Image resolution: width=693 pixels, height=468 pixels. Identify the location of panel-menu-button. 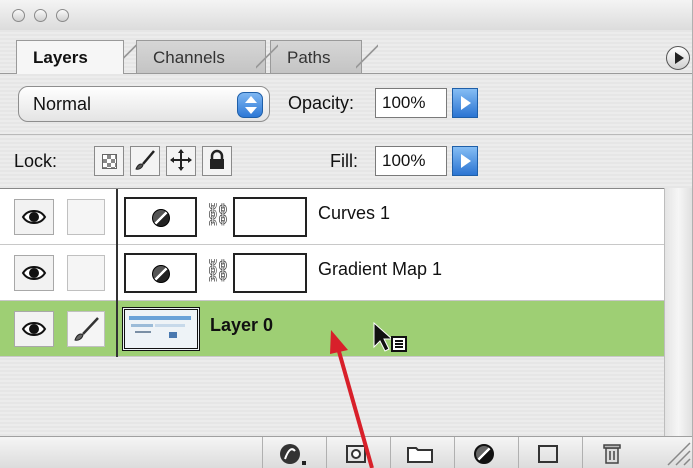
(678, 58).